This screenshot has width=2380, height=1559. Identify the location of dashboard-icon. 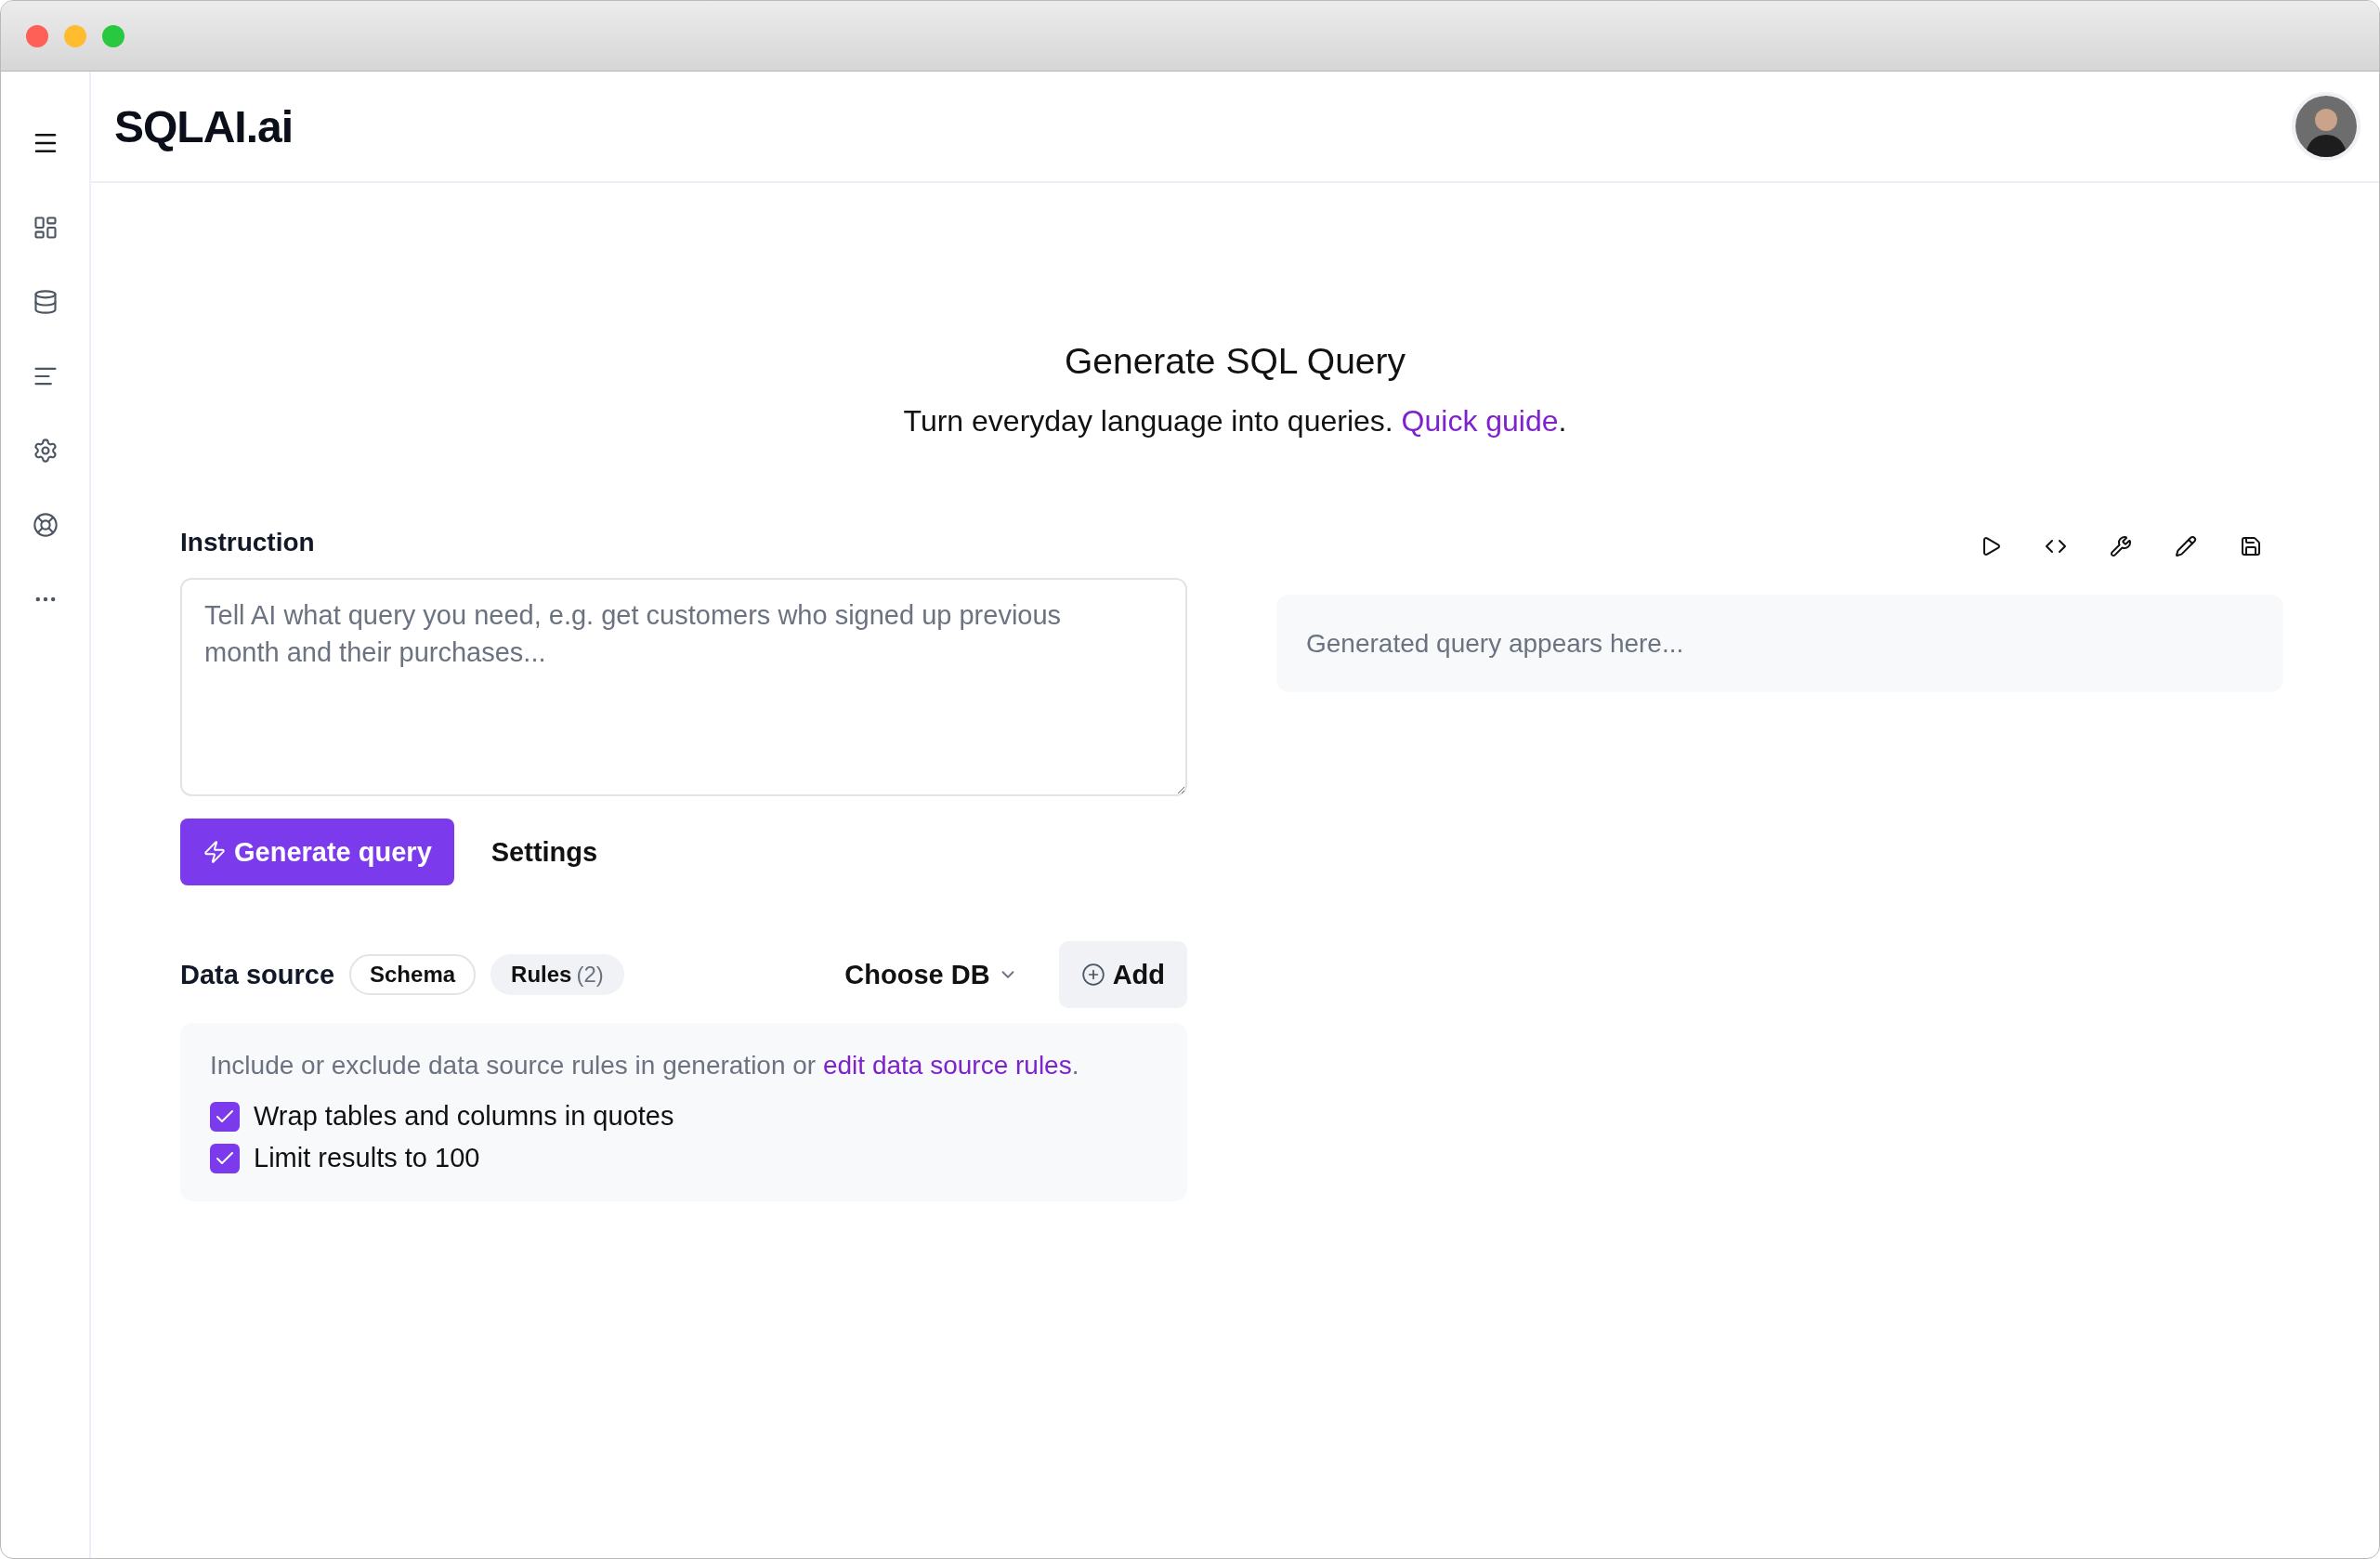
(45, 228).